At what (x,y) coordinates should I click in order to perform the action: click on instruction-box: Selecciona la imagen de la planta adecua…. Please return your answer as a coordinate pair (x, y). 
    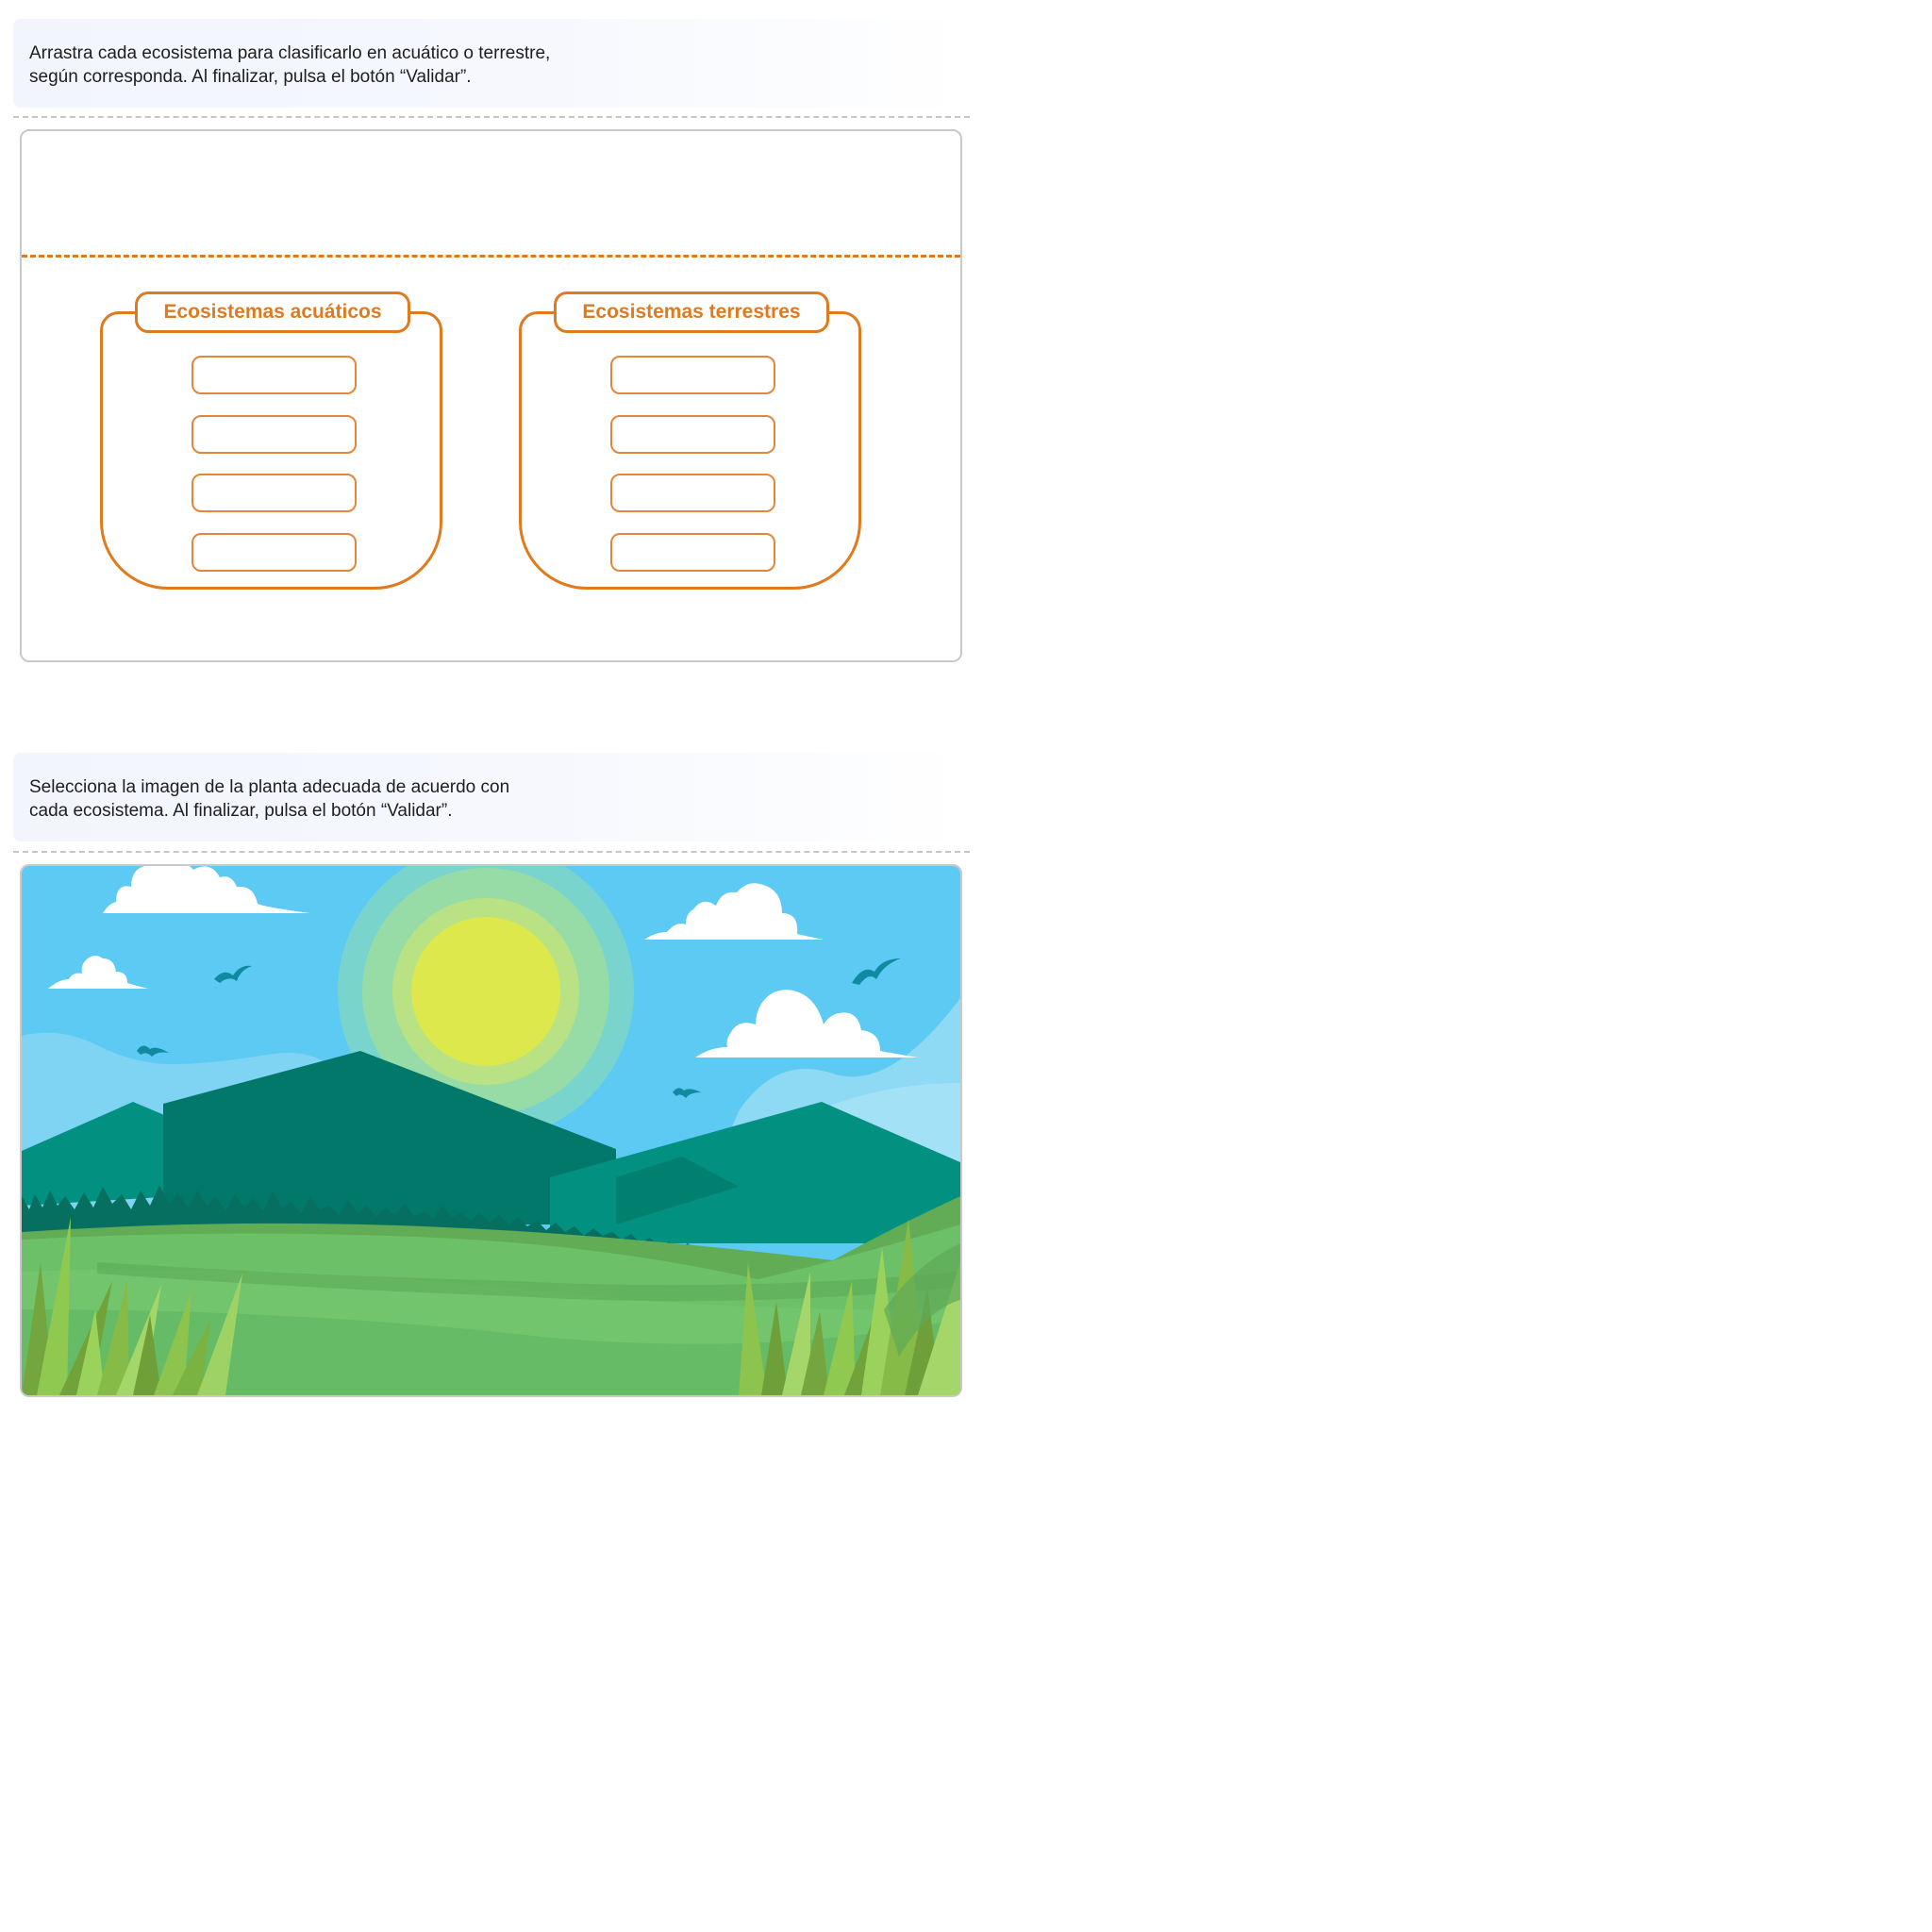
    Looking at the image, I should click on (491, 797).